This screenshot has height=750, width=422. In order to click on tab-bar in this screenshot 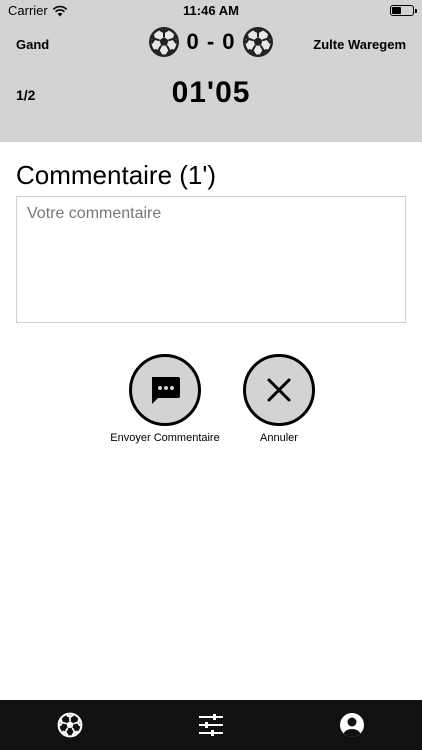, I will do `click(211, 725)`.